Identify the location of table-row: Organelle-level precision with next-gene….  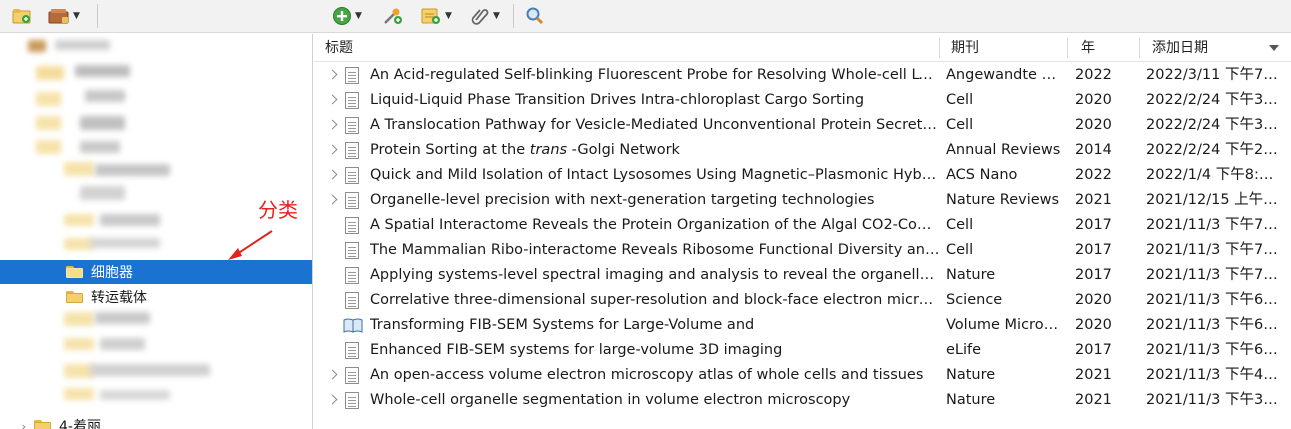
(802, 200).